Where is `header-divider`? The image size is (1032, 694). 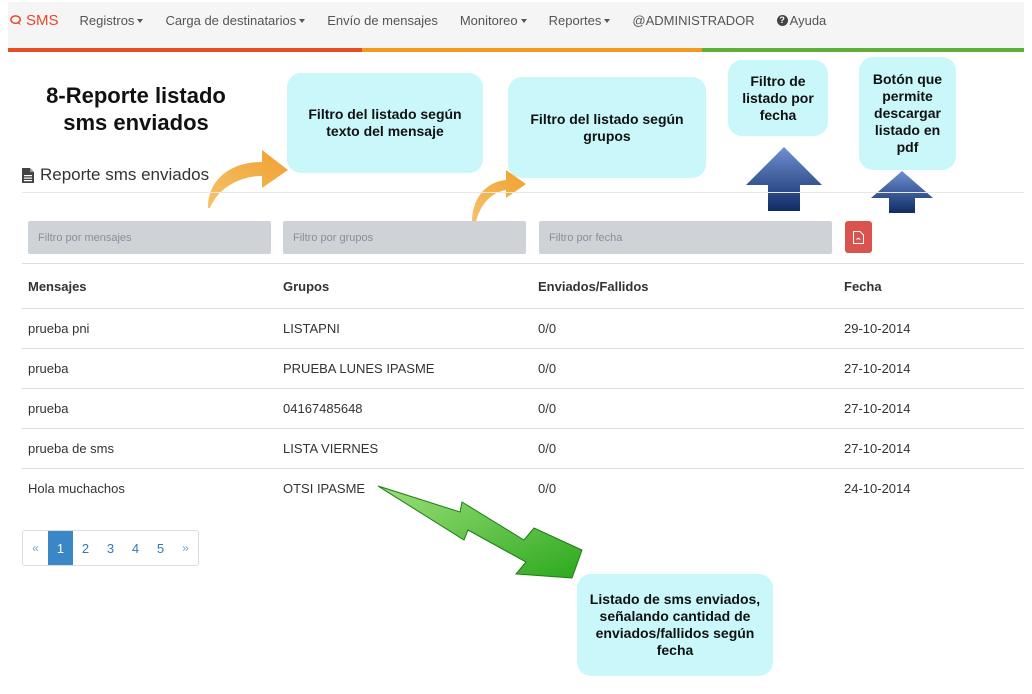
header-divider is located at coordinates (523, 192).